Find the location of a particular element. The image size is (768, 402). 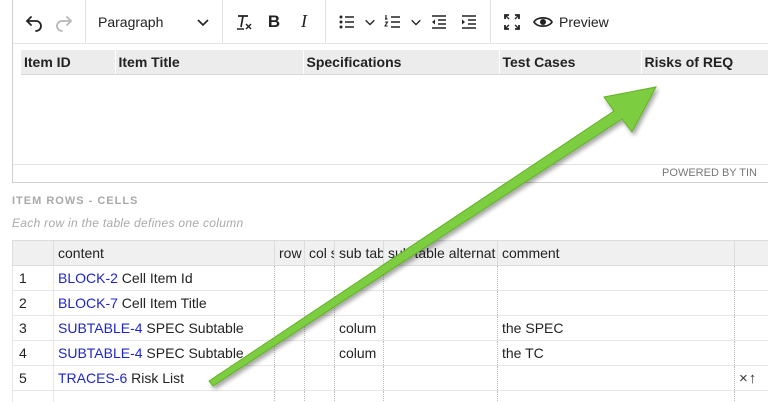

bullet-list-button is located at coordinates (347, 22).